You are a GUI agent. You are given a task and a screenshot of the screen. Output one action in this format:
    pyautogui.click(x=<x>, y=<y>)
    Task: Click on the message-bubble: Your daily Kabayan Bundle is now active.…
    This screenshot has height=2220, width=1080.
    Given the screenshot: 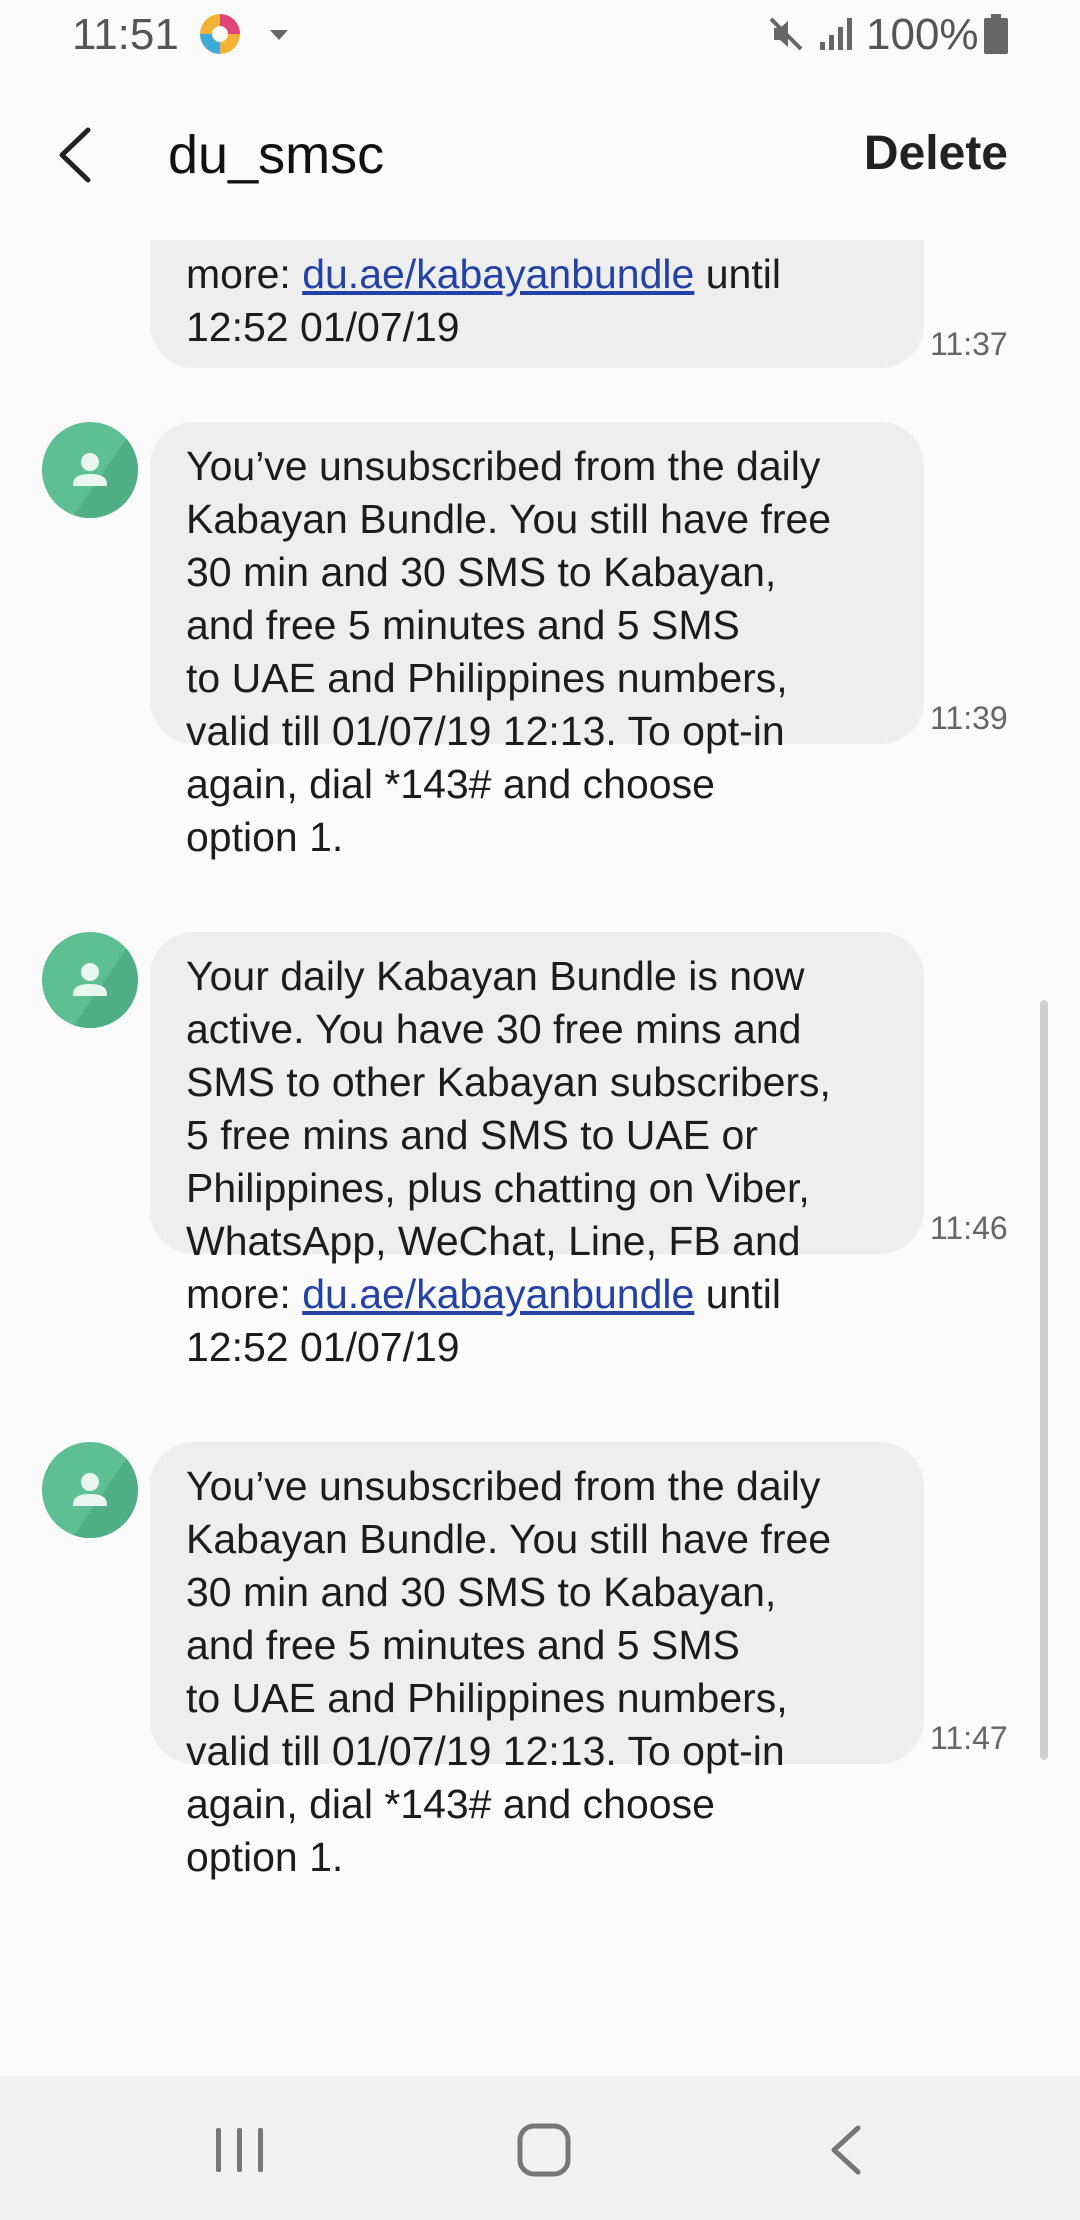 What is the action you would take?
    pyautogui.click(x=537, y=1151)
    